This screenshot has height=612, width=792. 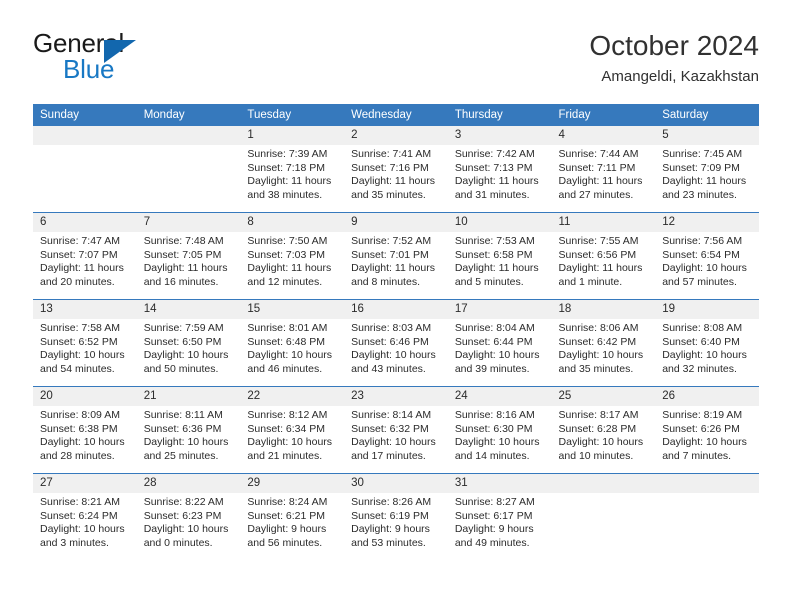 What do you see at coordinates (85, 115) in the screenshot?
I see `weekday-header-sunday: Sunday` at bounding box center [85, 115].